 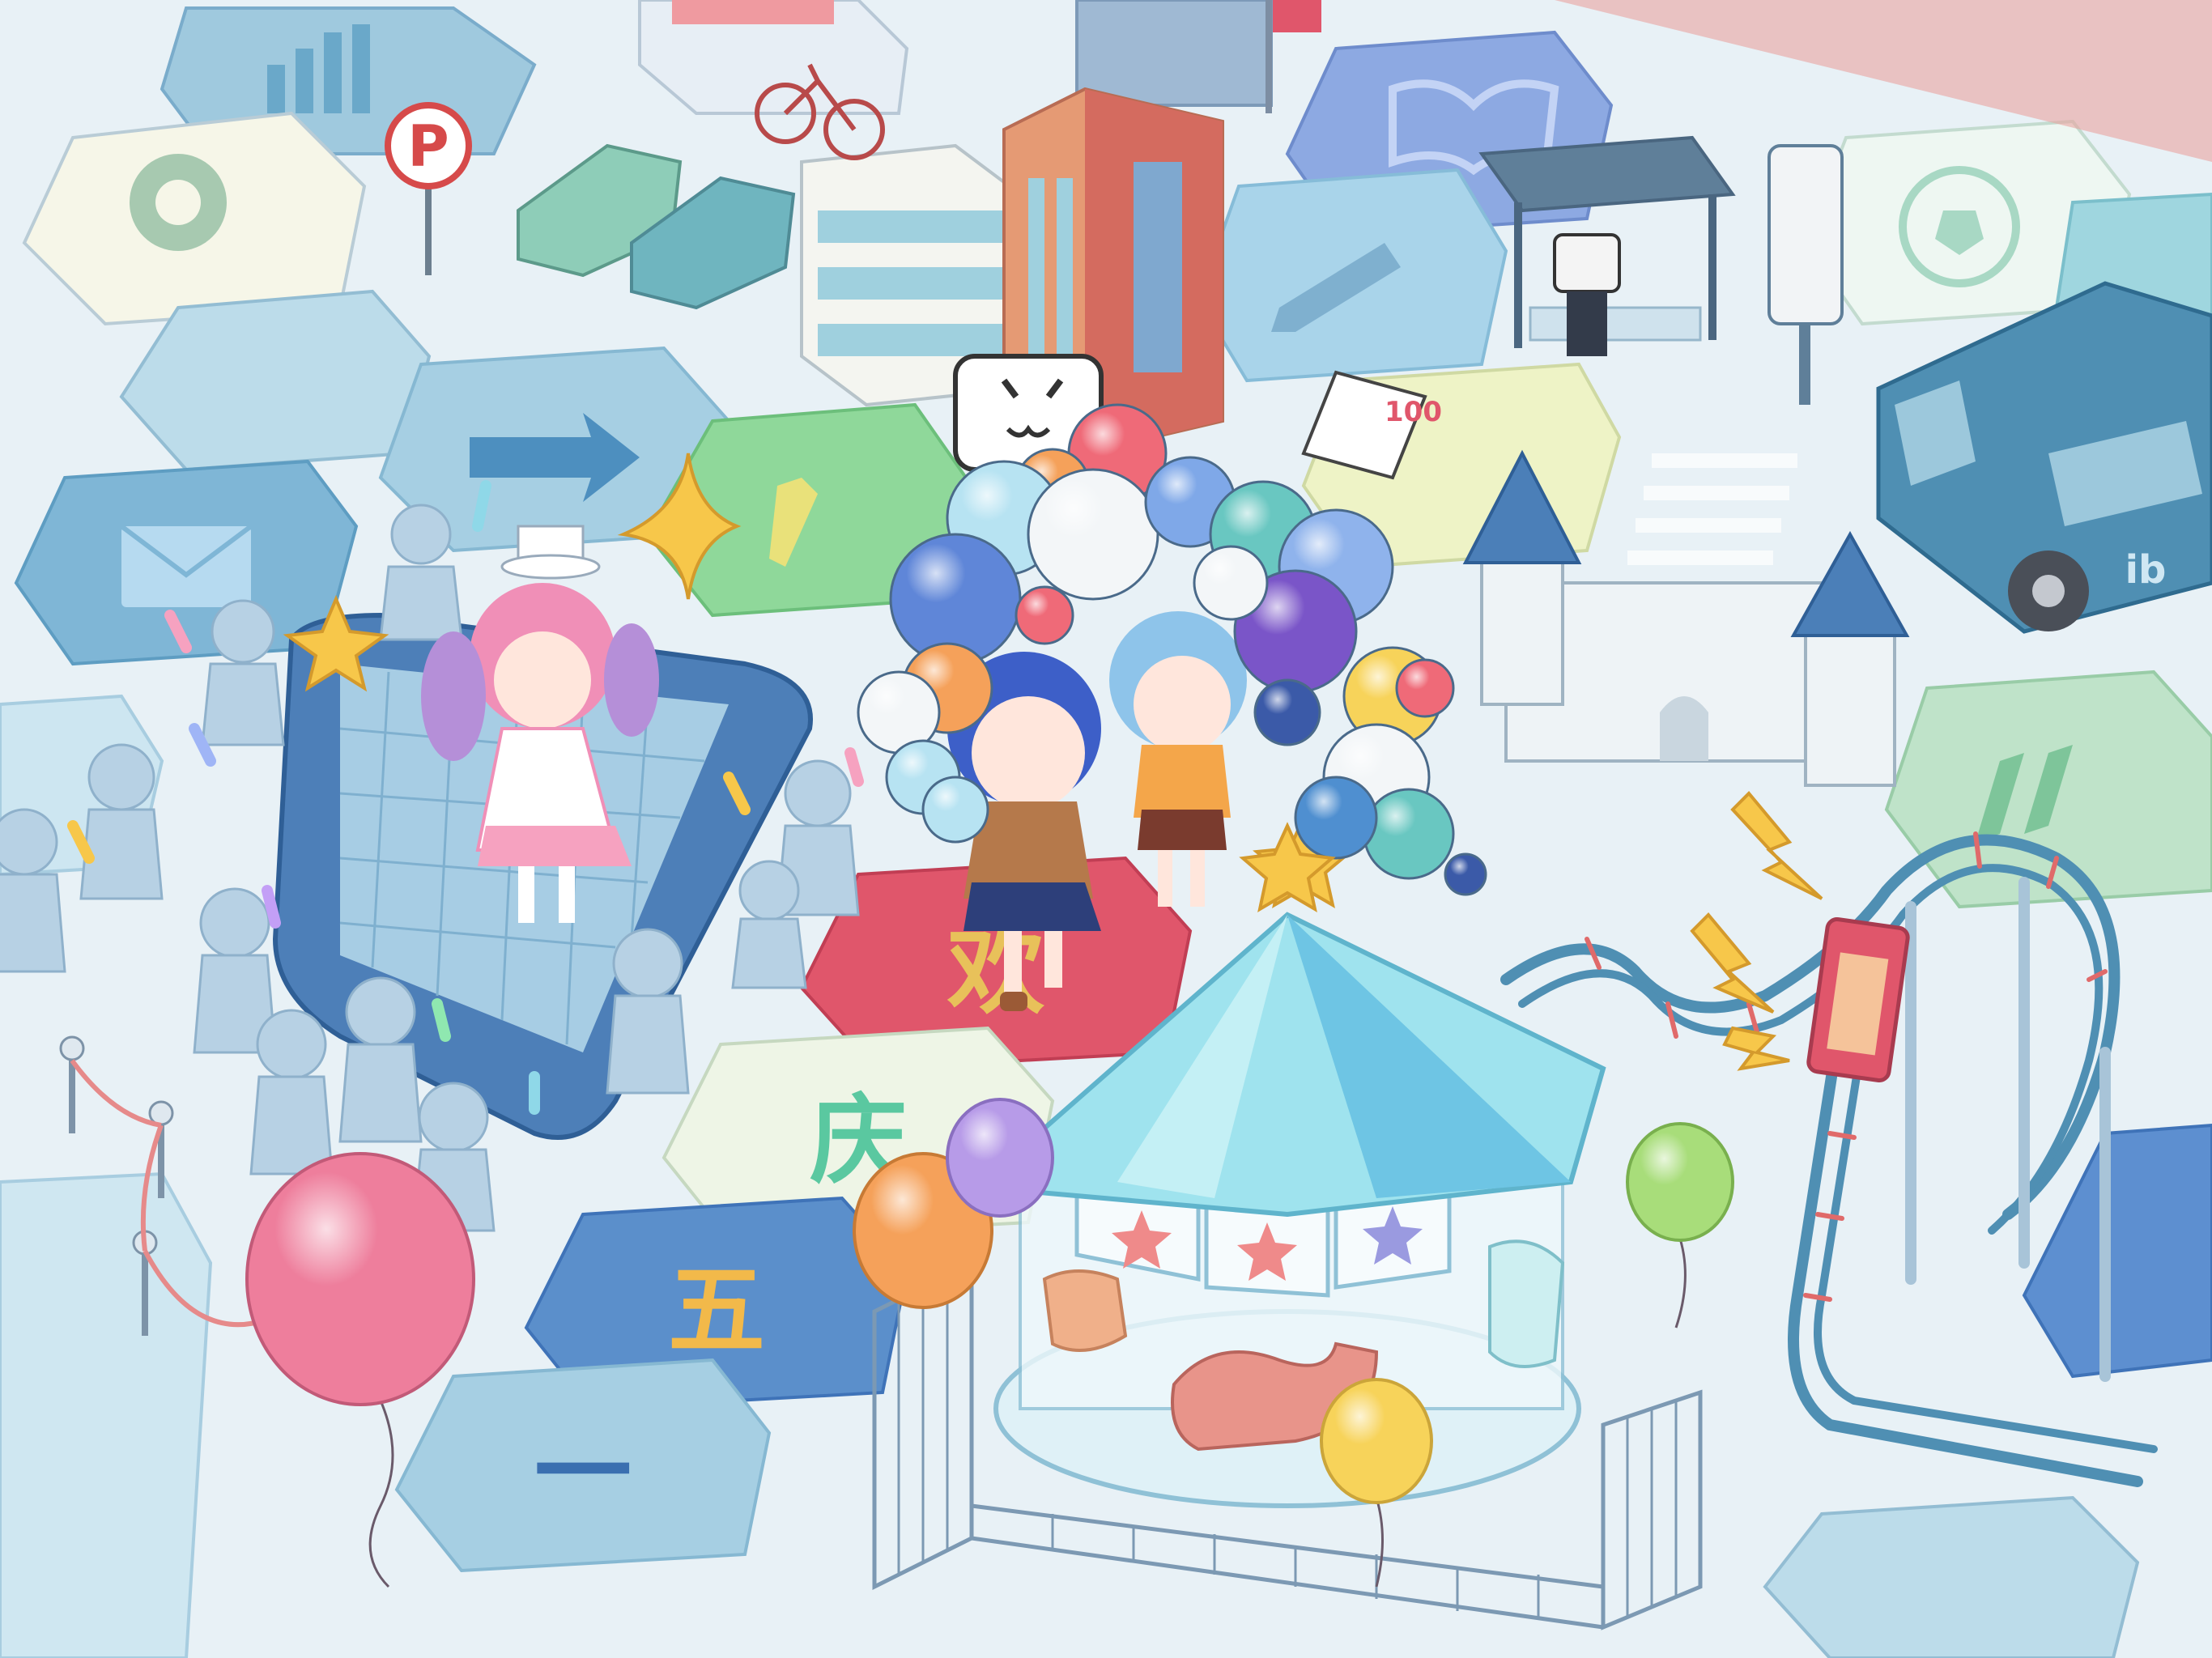 What do you see at coordinates (428, 146) in the screenshot?
I see `parking-sign-label: P` at bounding box center [428, 146].